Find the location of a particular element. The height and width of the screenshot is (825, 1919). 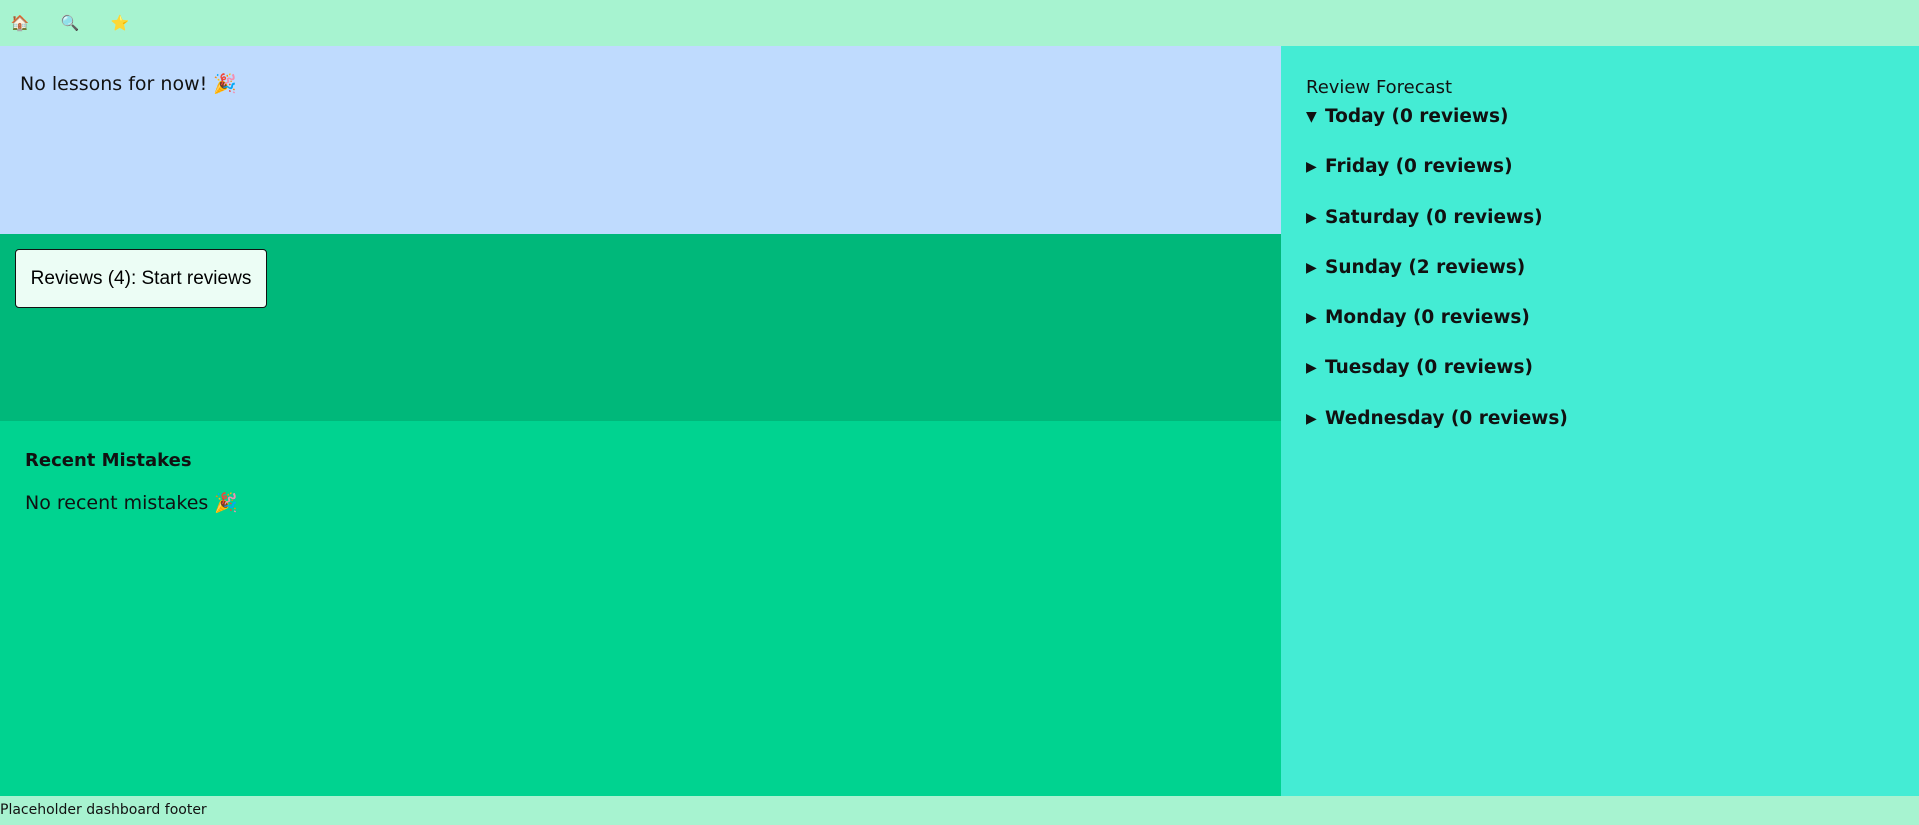

forecast-day-label: Sunday (2 reviews) is located at coordinates (1425, 267).